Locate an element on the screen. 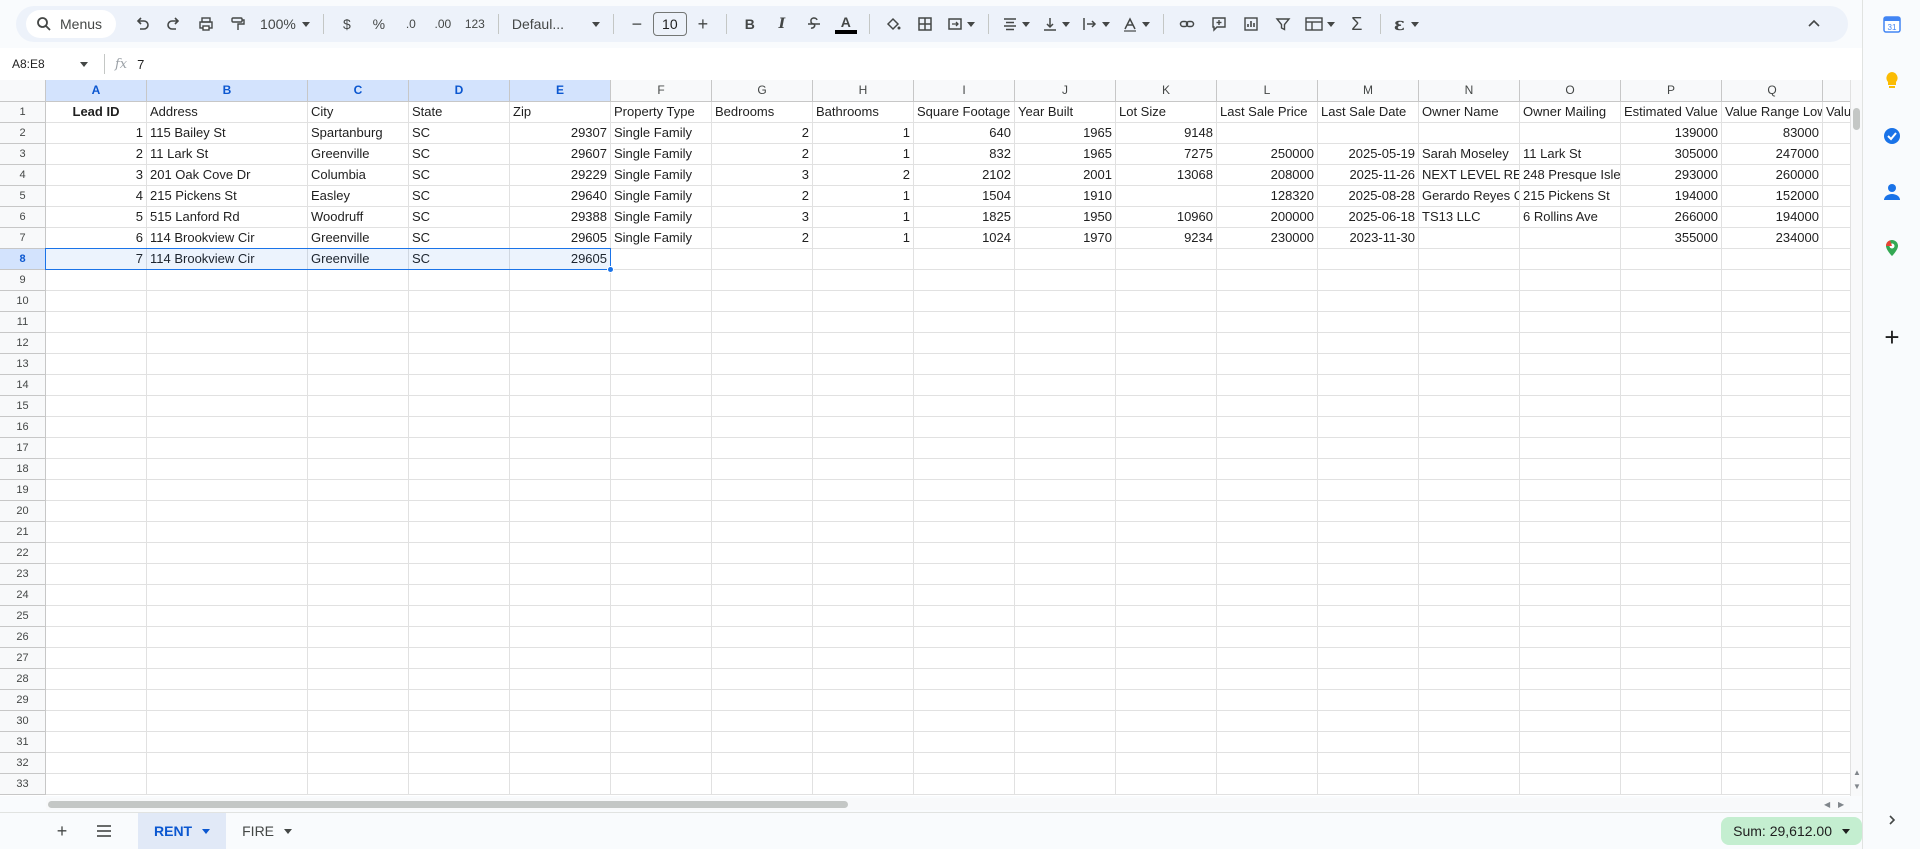 The height and width of the screenshot is (849, 1920). column-header-p: P is located at coordinates (1671, 91).